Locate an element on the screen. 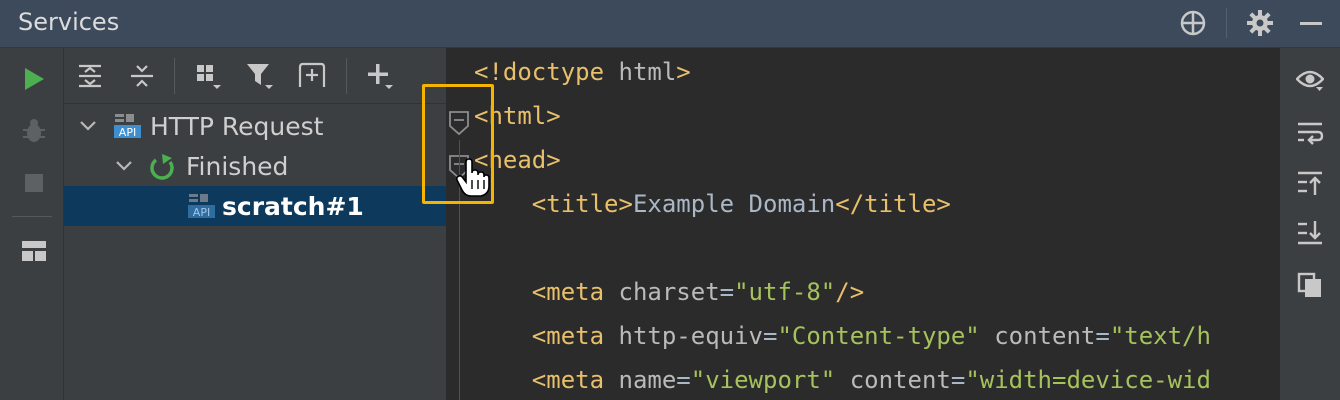  new-tab-icon is located at coordinates (312, 76).